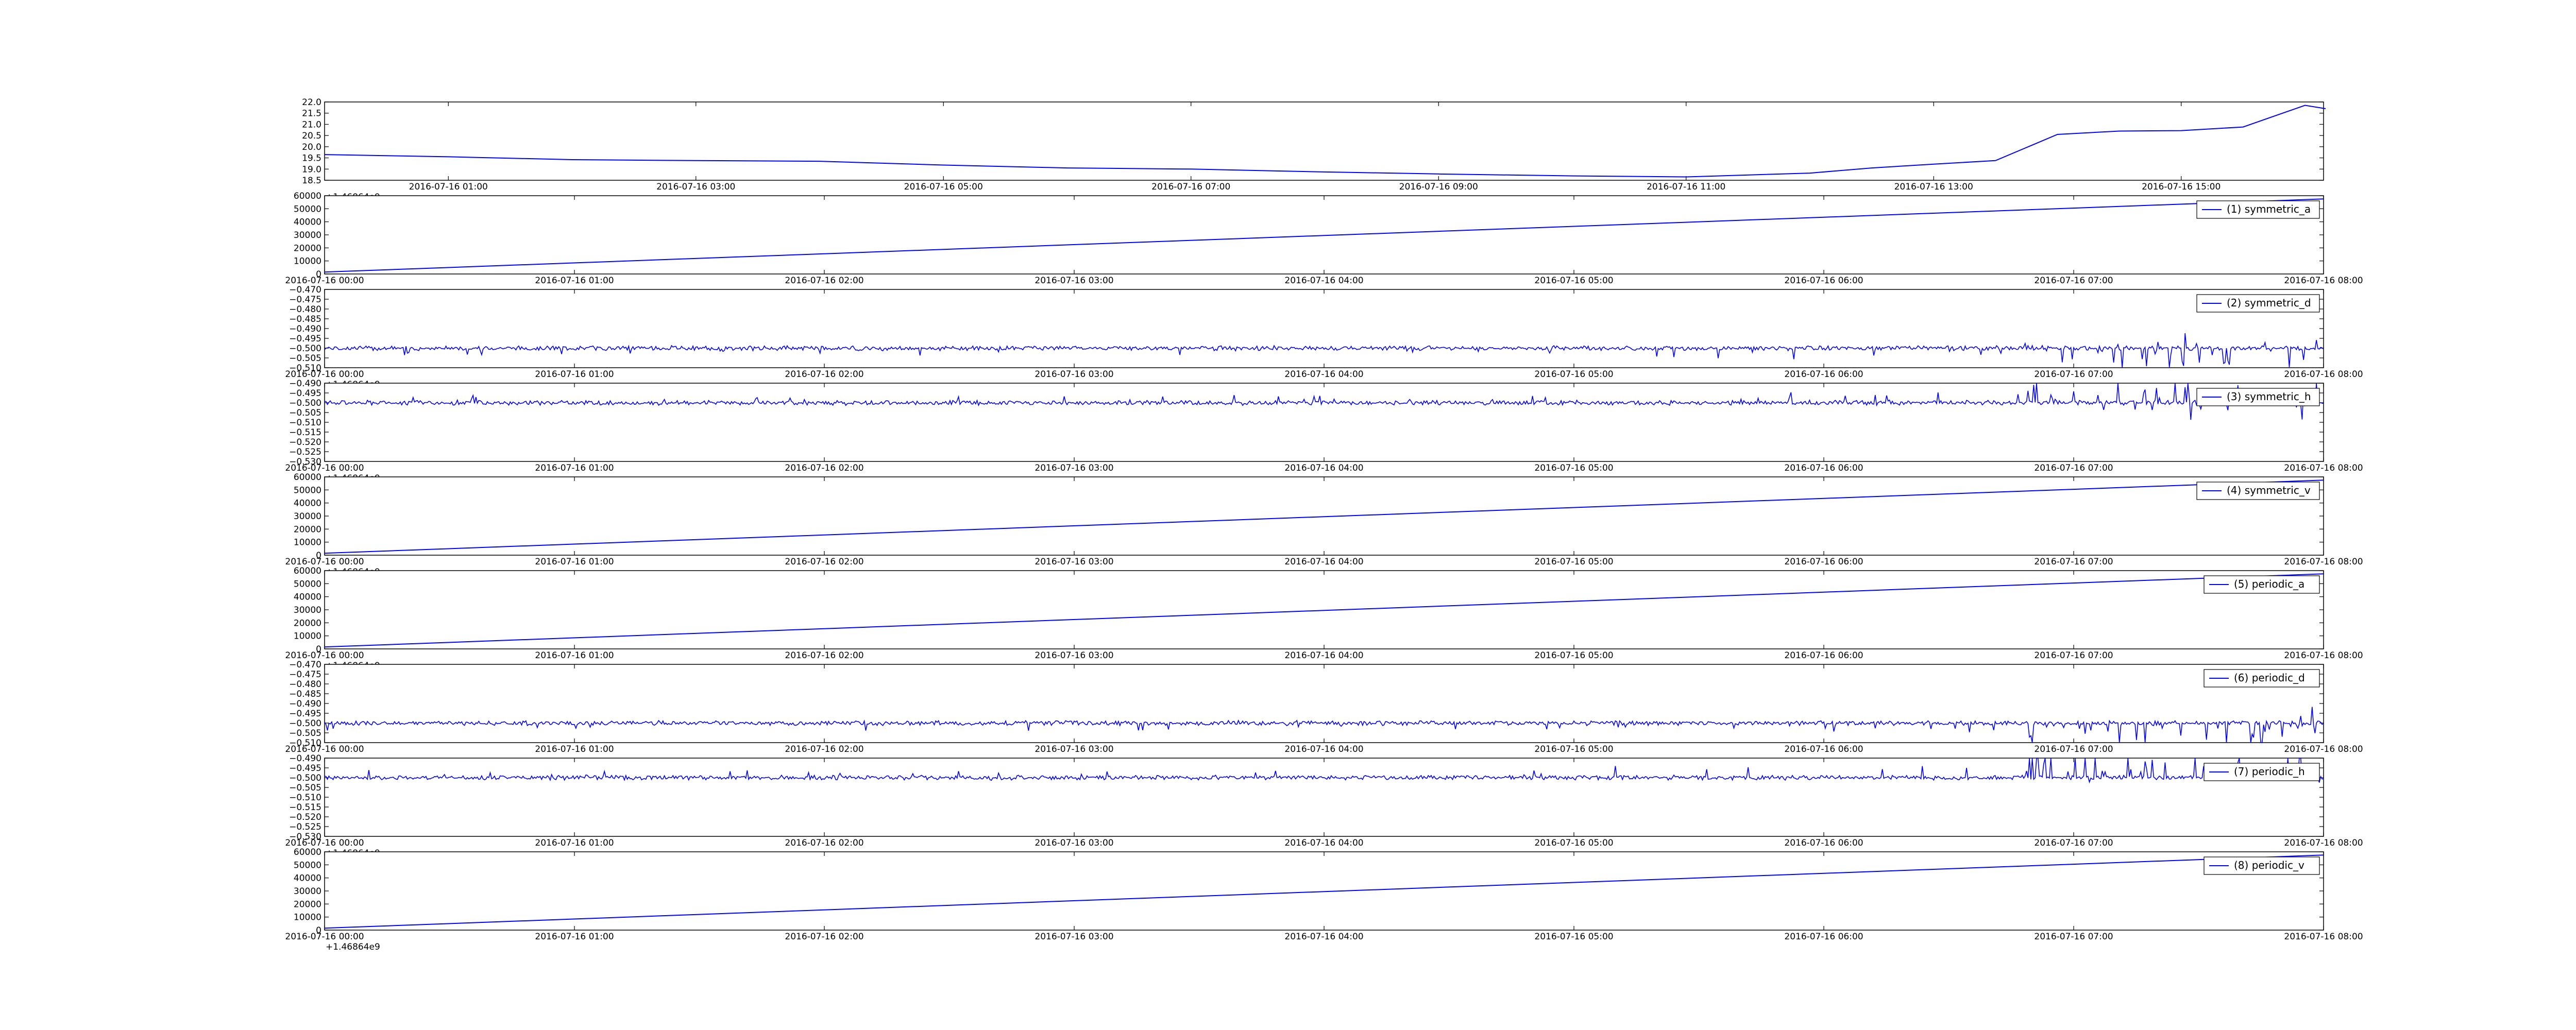  What do you see at coordinates (2269, 490) in the screenshot?
I see `legend-label: (4) symmetric_v` at bounding box center [2269, 490].